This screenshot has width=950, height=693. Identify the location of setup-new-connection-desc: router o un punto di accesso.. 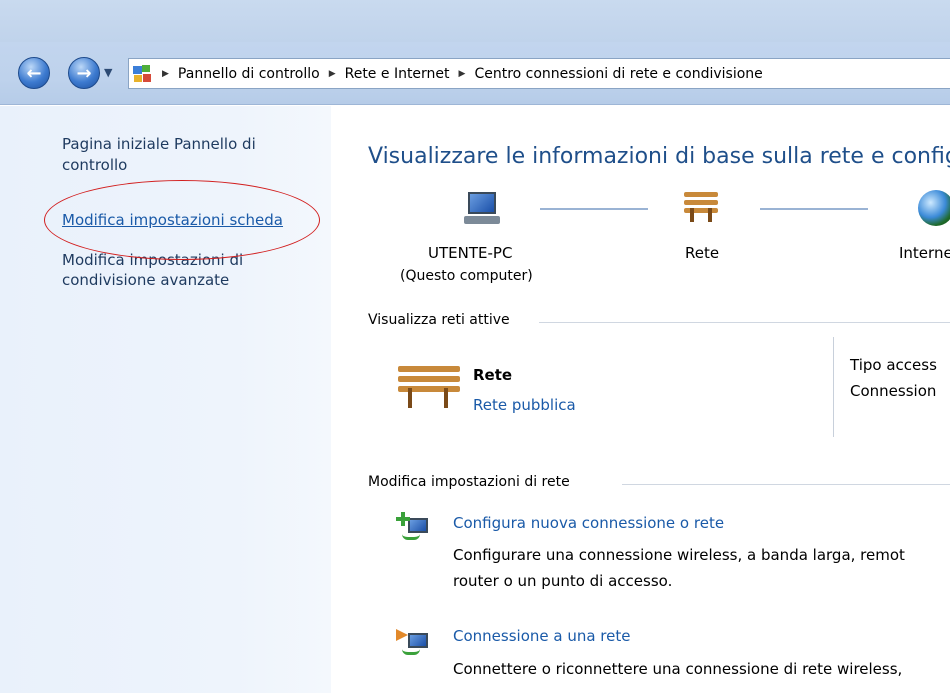
(563, 581).